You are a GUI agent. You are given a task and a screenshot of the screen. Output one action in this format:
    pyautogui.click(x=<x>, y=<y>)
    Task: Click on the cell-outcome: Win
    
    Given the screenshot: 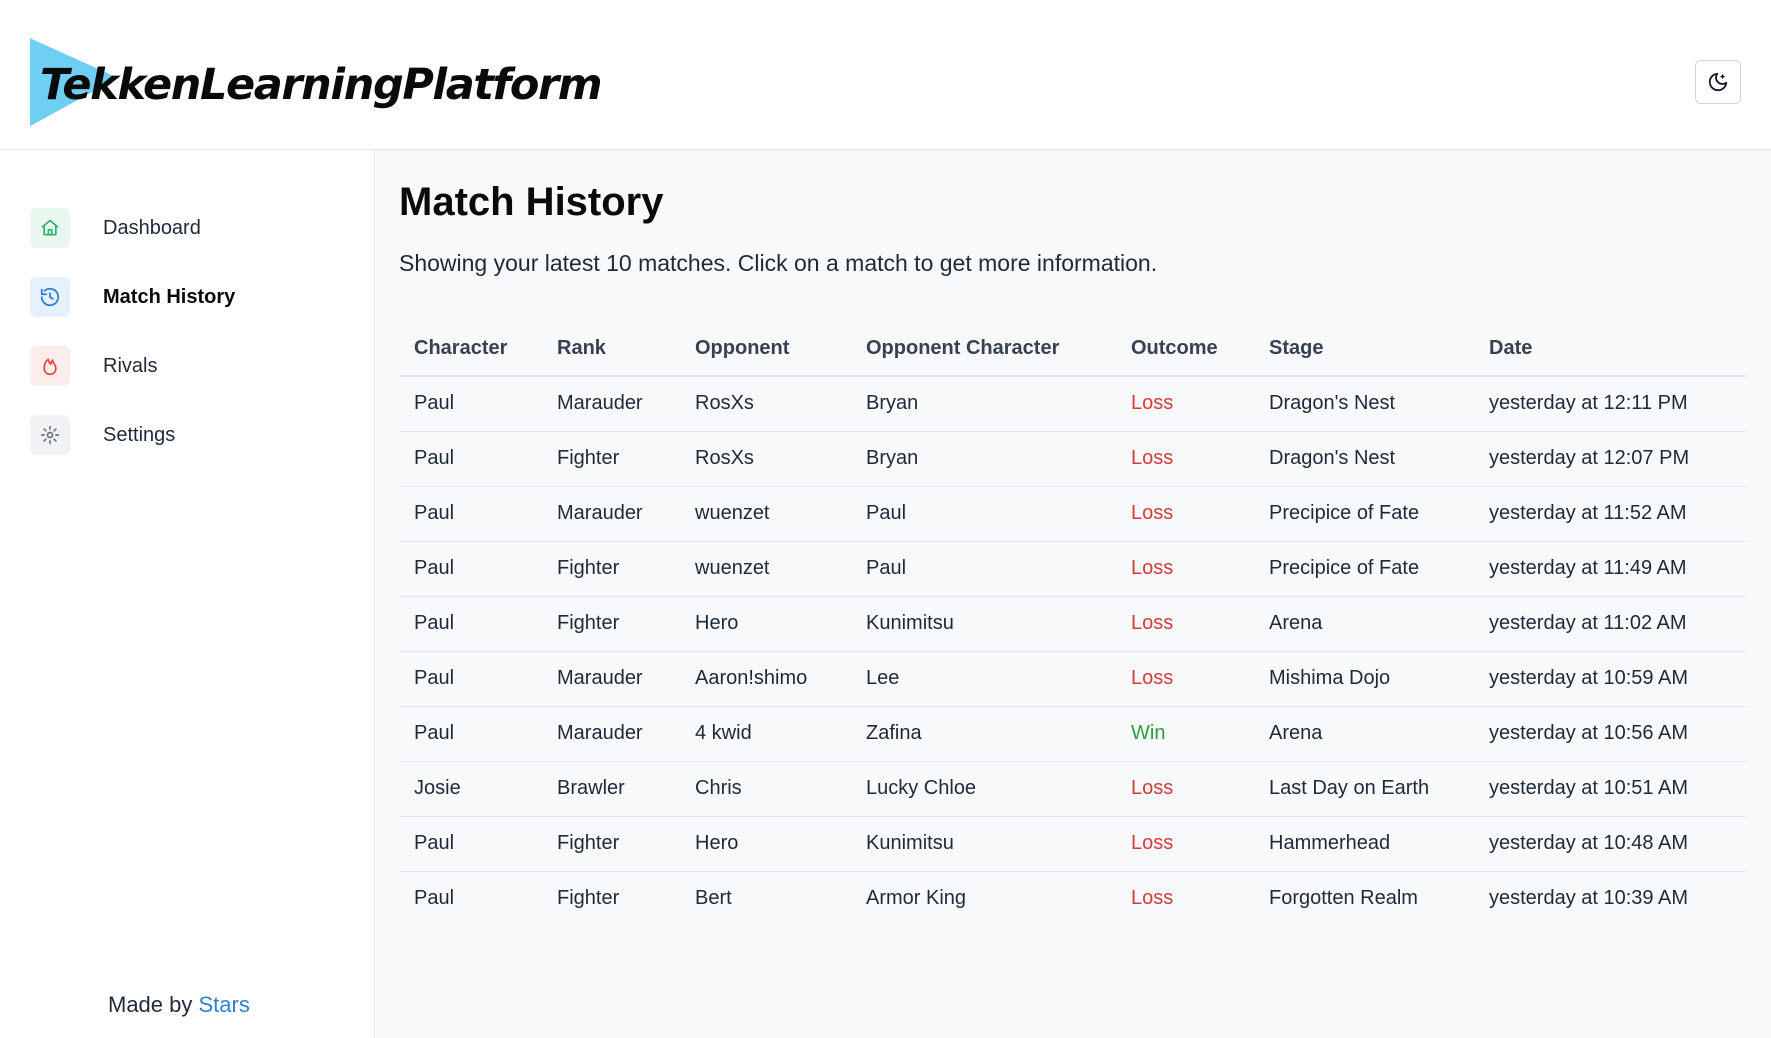 What is the action you would take?
    pyautogui.click(x=1185, y=734)
    